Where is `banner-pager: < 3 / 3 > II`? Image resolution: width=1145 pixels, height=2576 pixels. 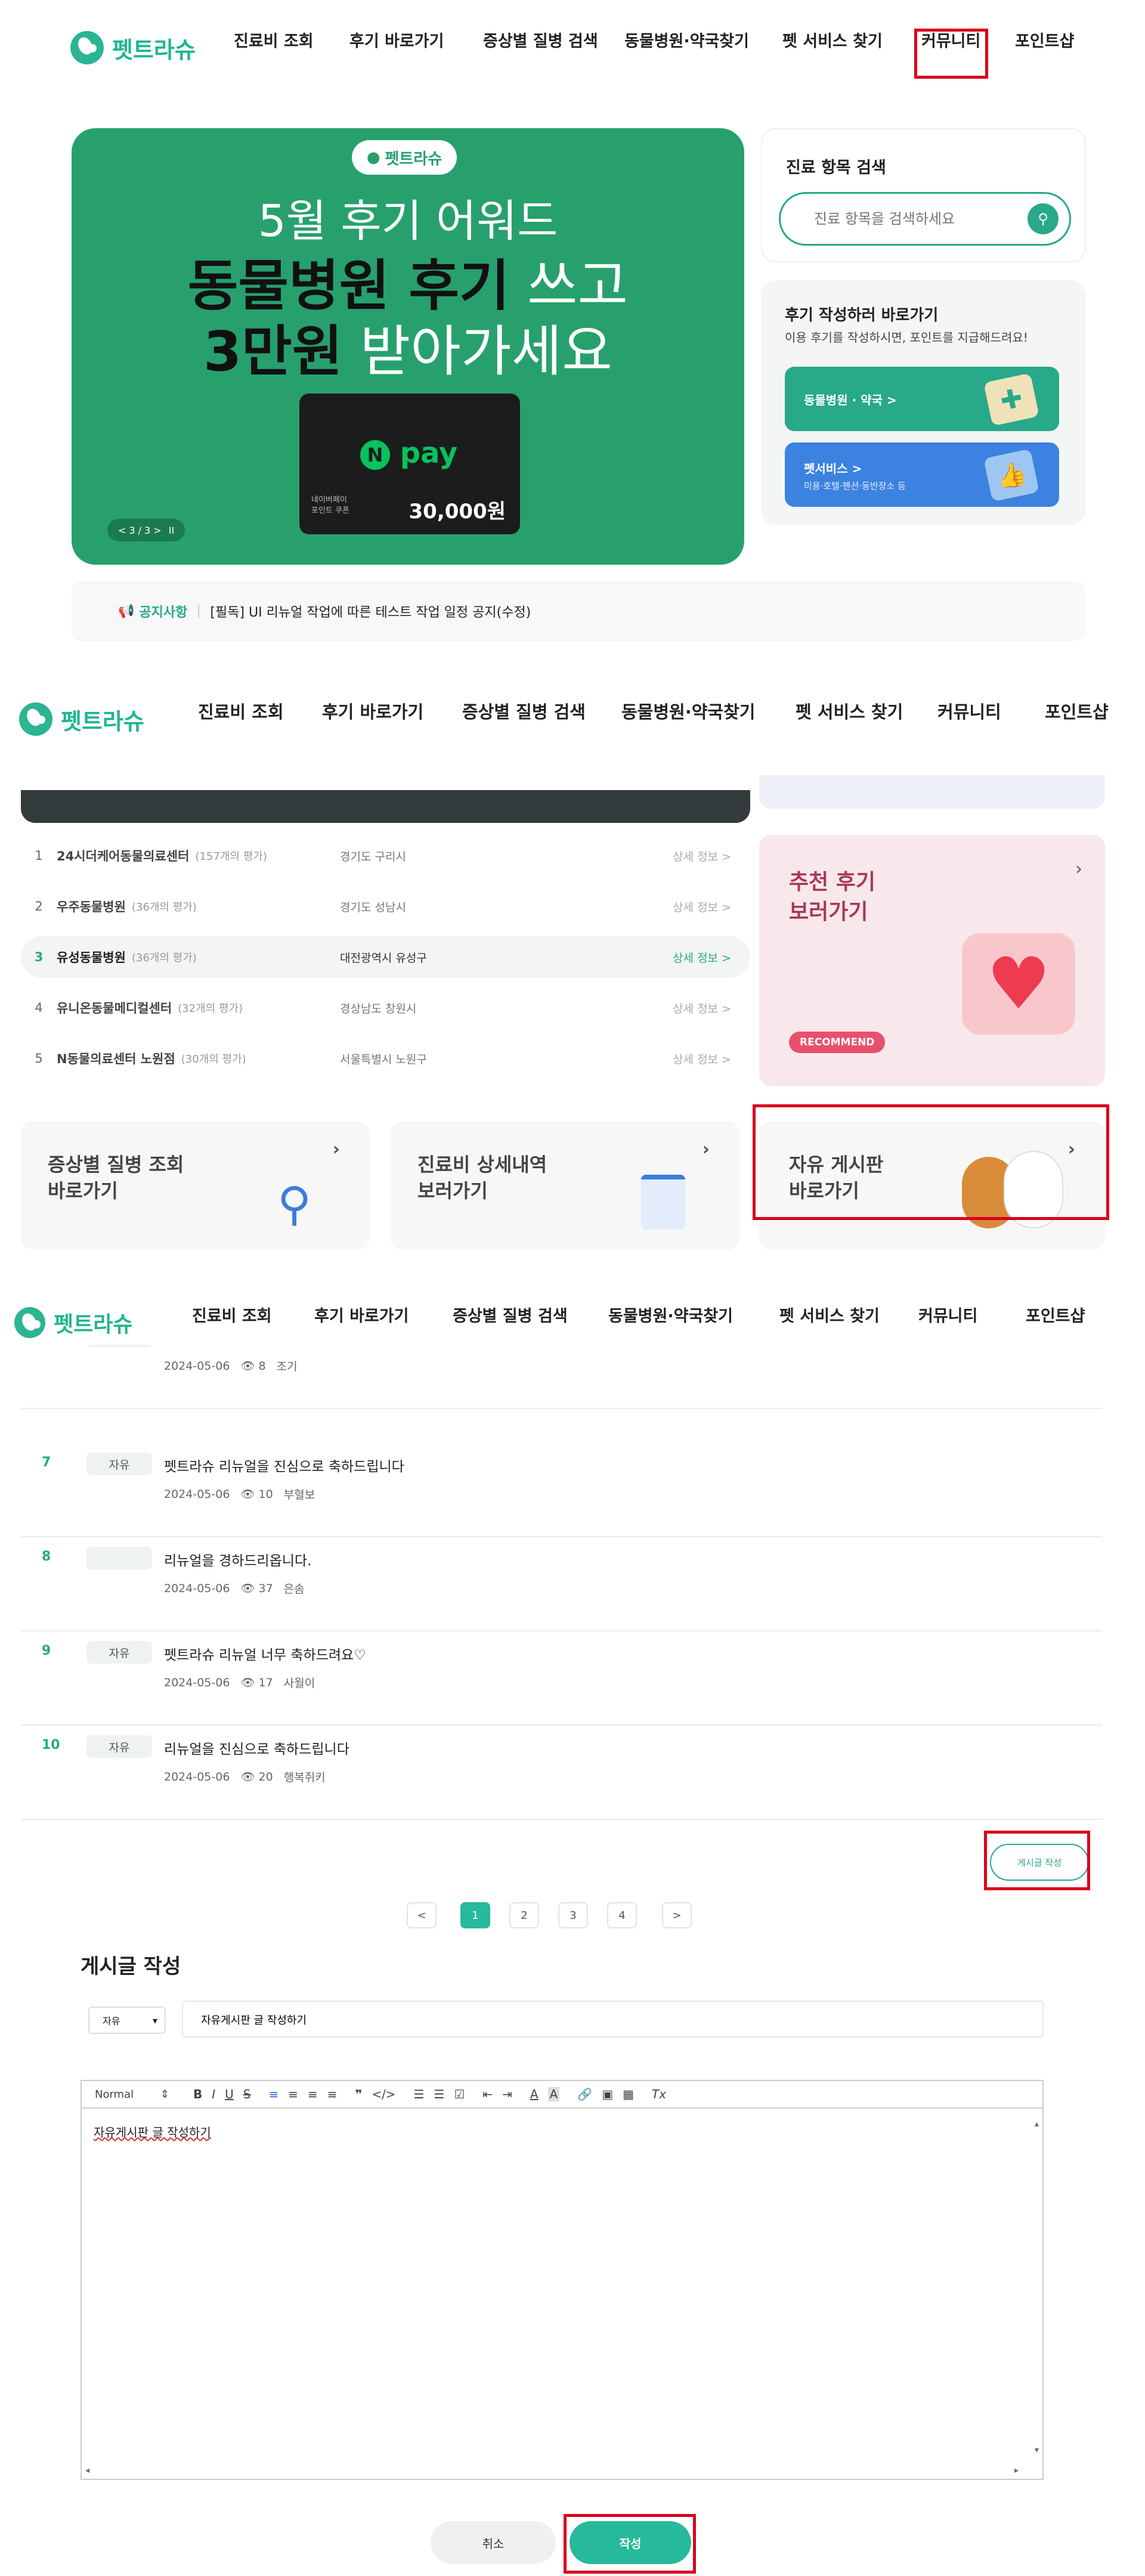
banner-pager: < 3 / 3 > II is located at coordinates (146, 530).